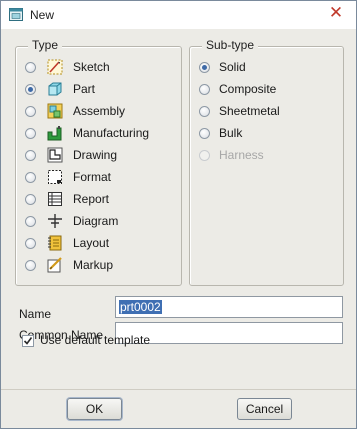  Describe the element at coordinates (67, 243) in the screenshot. I see `type-option-layout: Layout` at that location.